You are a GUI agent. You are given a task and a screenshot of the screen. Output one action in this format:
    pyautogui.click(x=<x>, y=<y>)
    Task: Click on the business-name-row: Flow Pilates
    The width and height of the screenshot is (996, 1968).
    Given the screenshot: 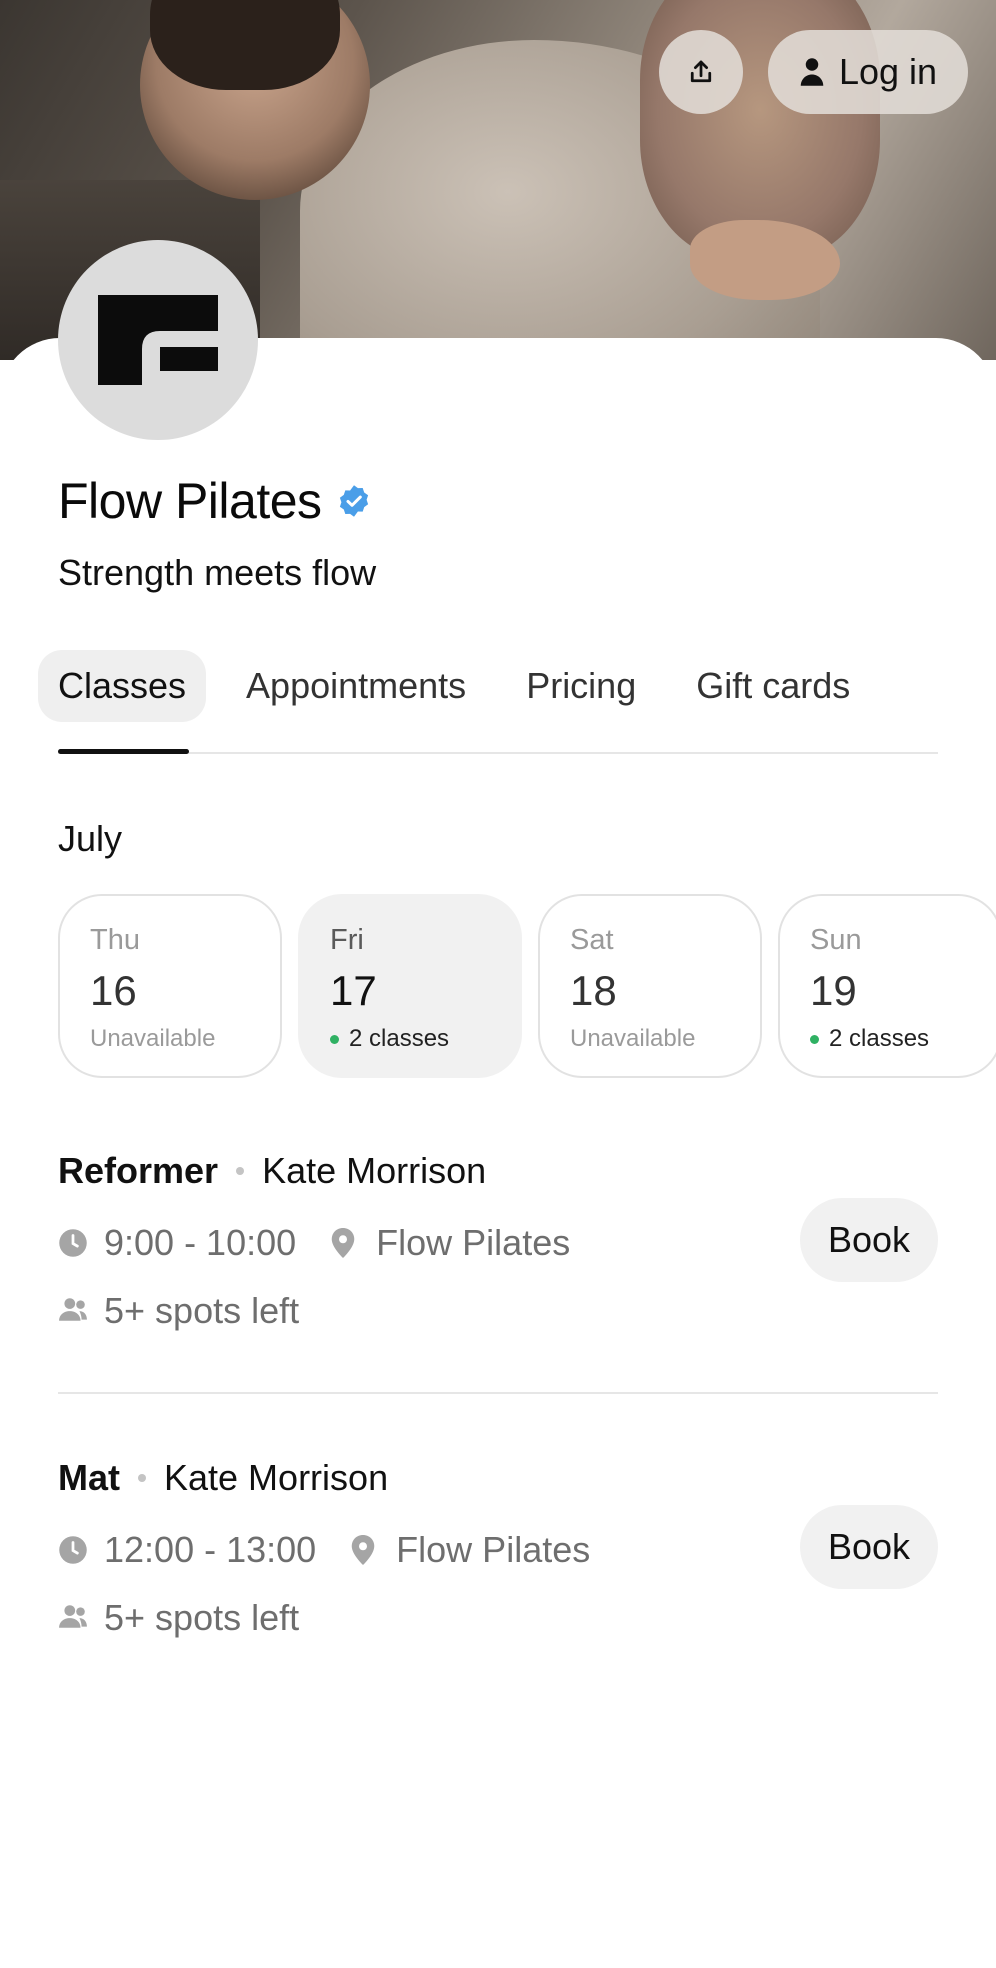 What is the action you would take?
    pyautogui.click(x=215, y=501)
    